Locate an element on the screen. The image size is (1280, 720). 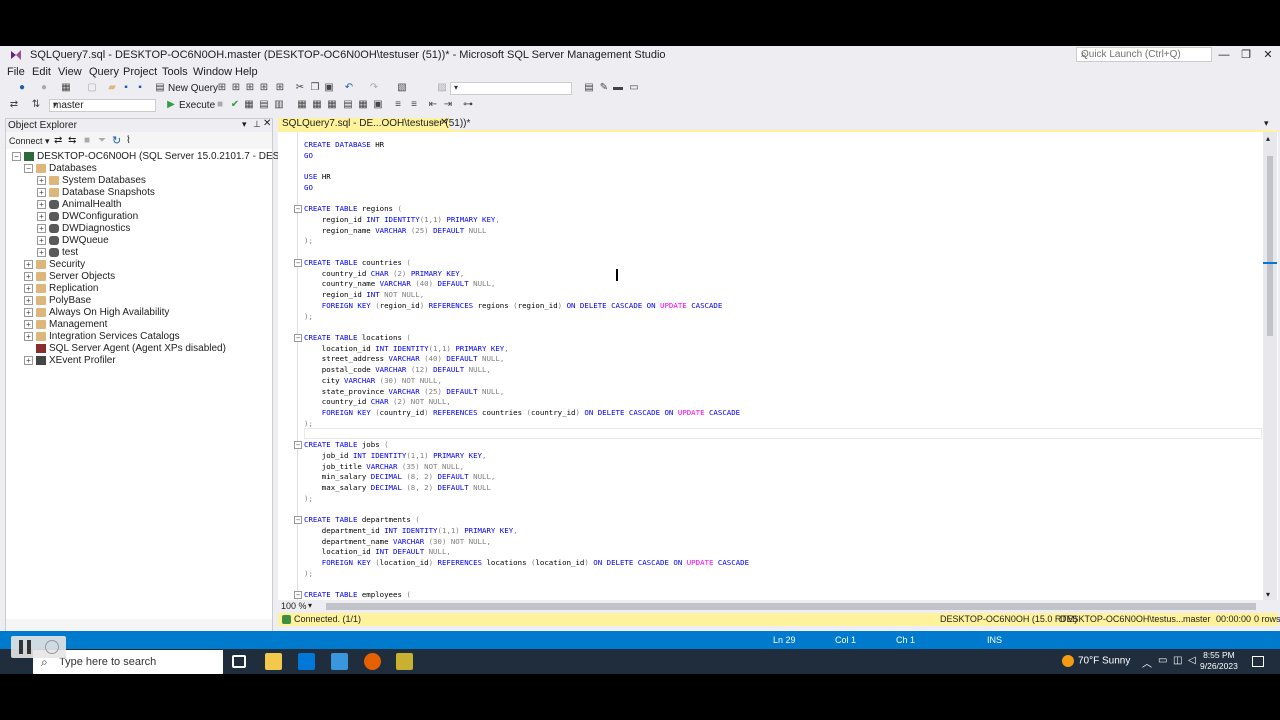
tree-node: + Database Snapshots is located at coordinates (151, 193).